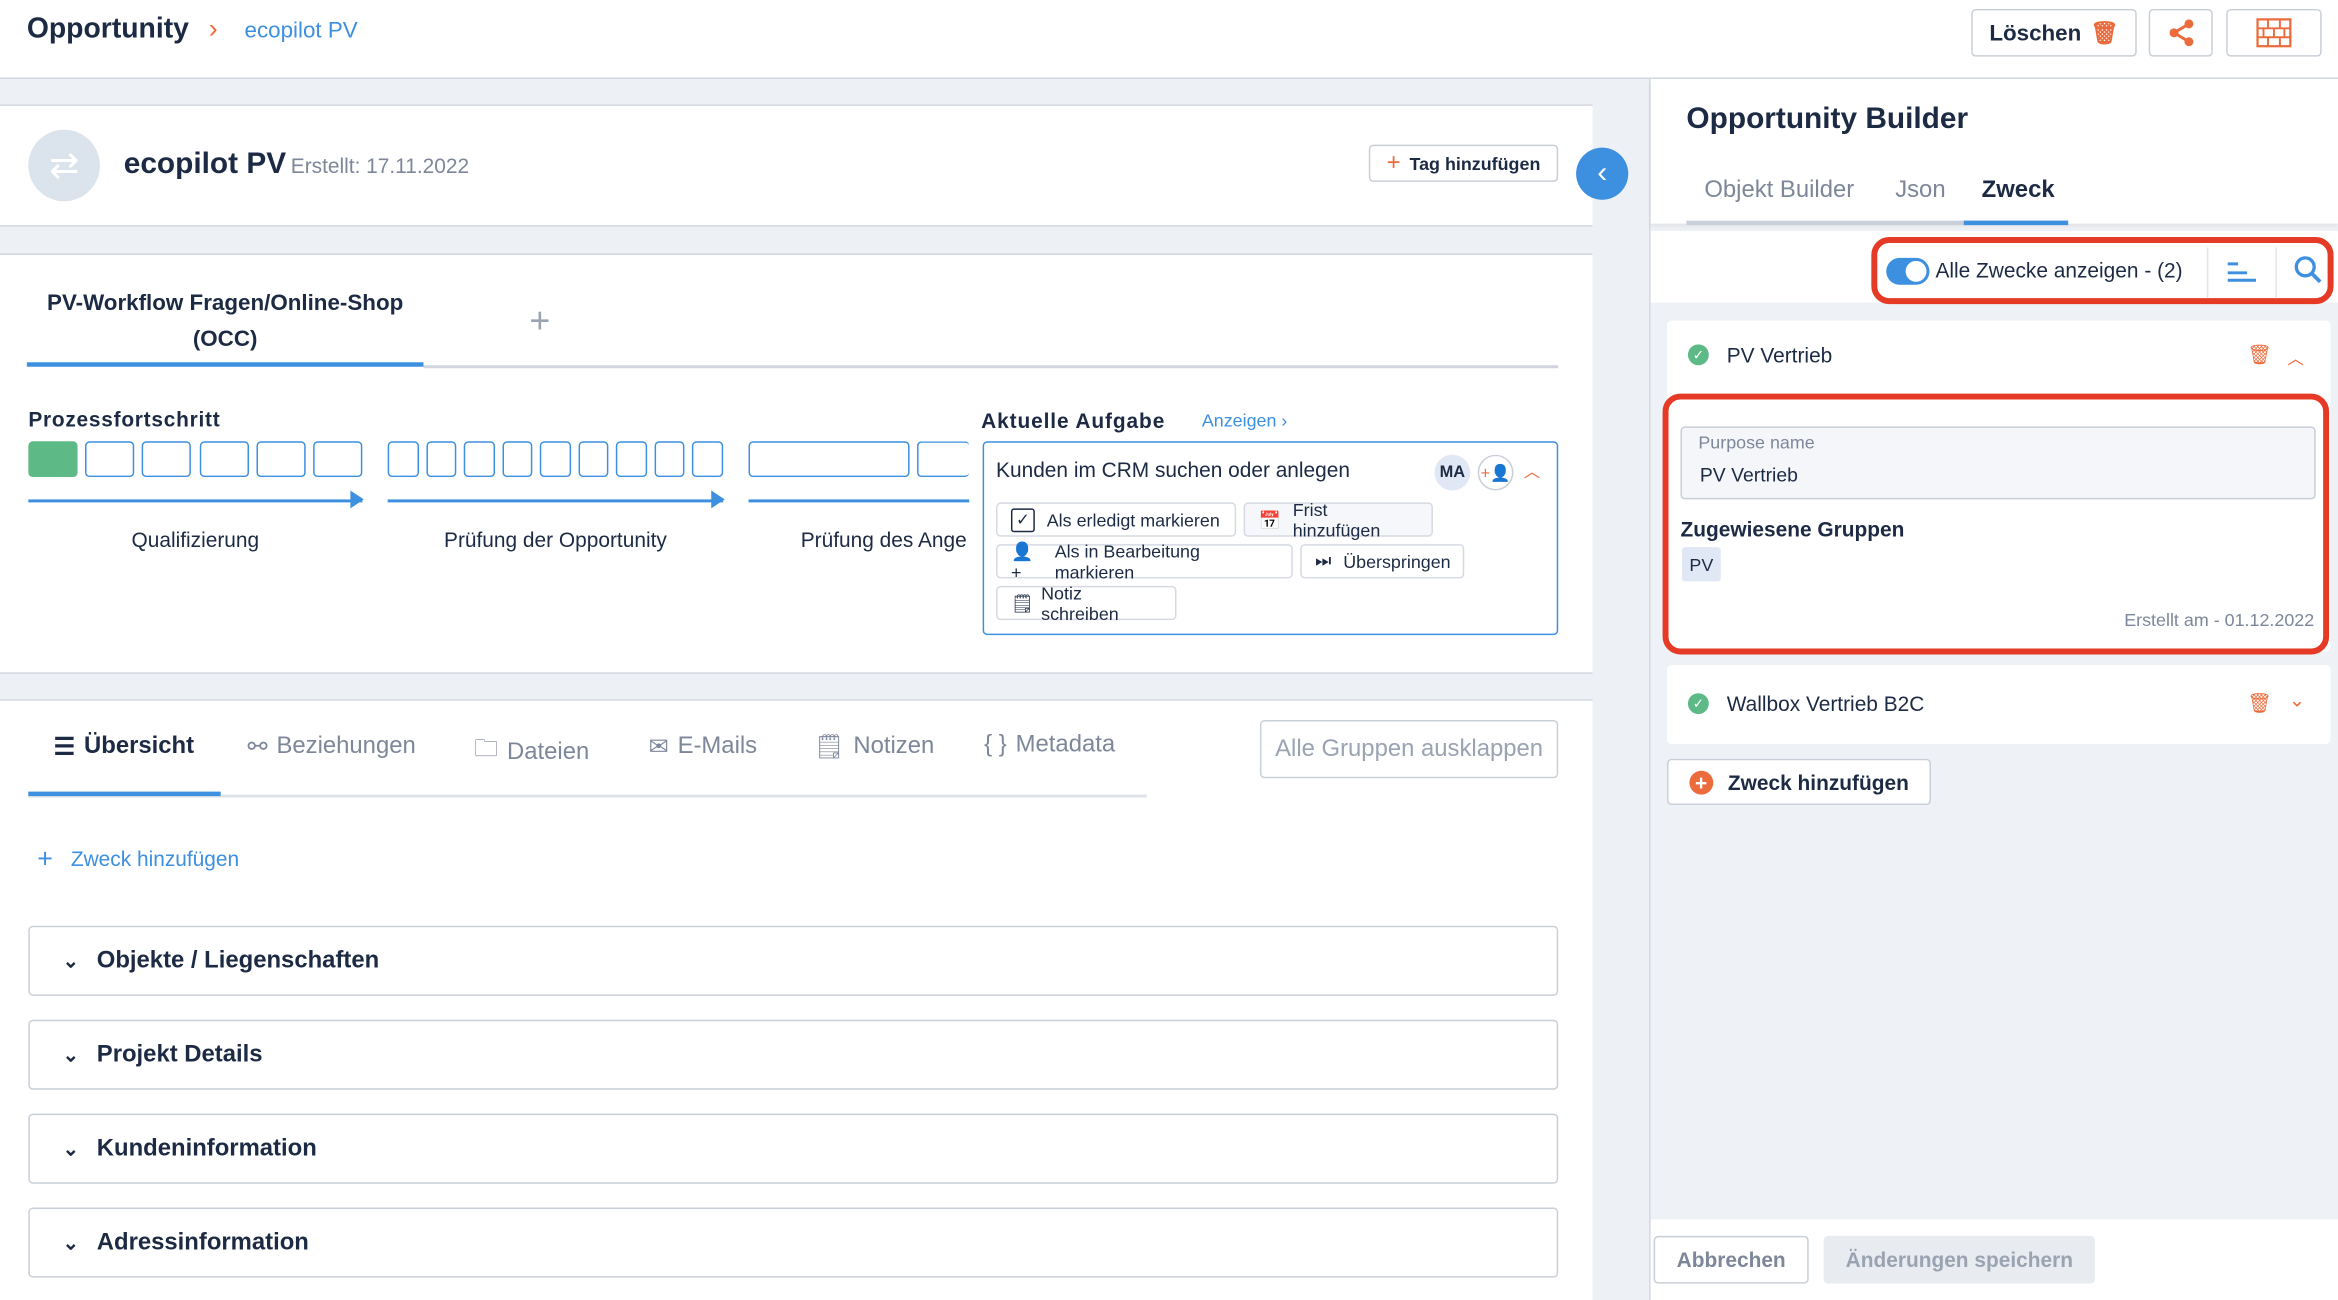 The width and height of the screenshot is (2338, 1300). What do you see at coordinates (1495, 472) in the screenshot?
I see `assign-user-icon: +👤` at bounding box center [1495, 472].